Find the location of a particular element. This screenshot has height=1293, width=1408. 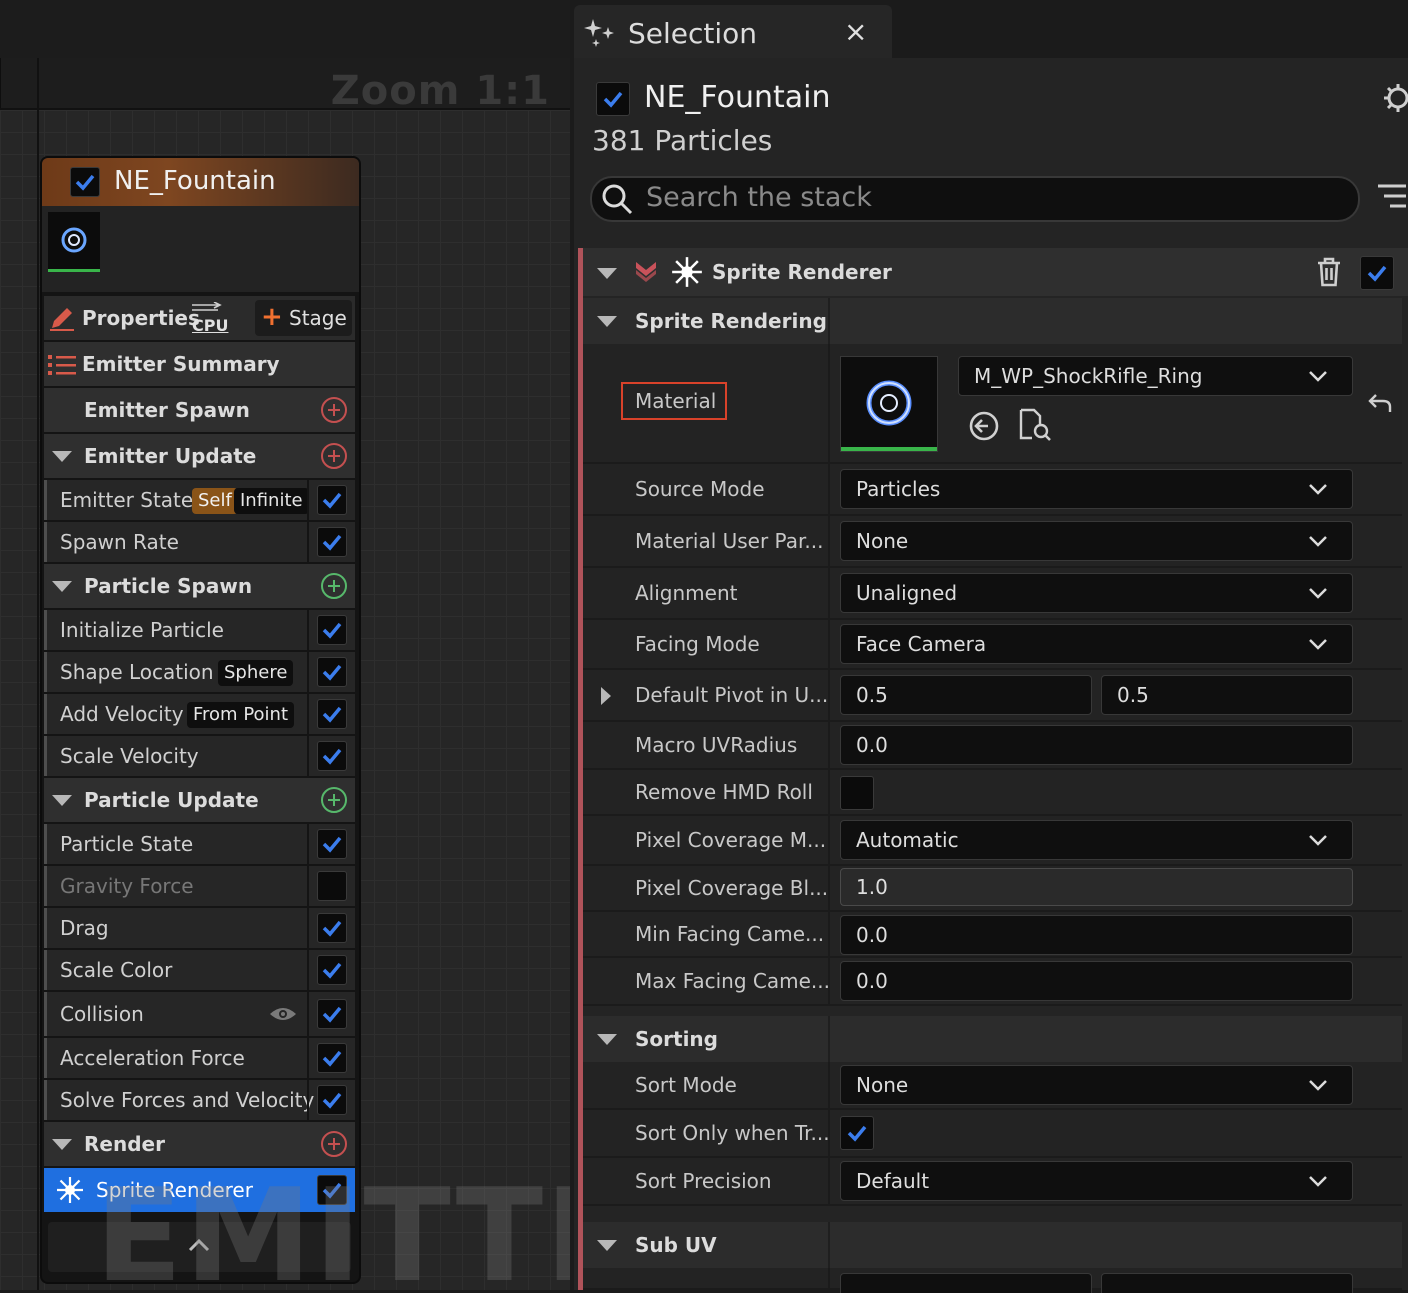

sort-only-when-checkbox is located at coordinates (857, 1133).